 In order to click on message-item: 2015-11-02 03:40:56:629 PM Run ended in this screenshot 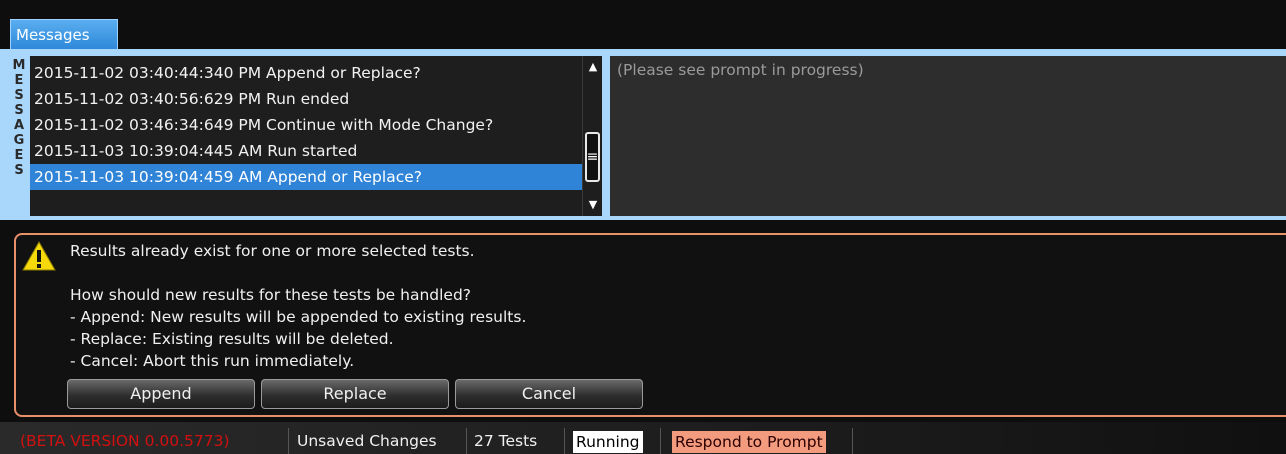, I will do `click(306, 99)`.